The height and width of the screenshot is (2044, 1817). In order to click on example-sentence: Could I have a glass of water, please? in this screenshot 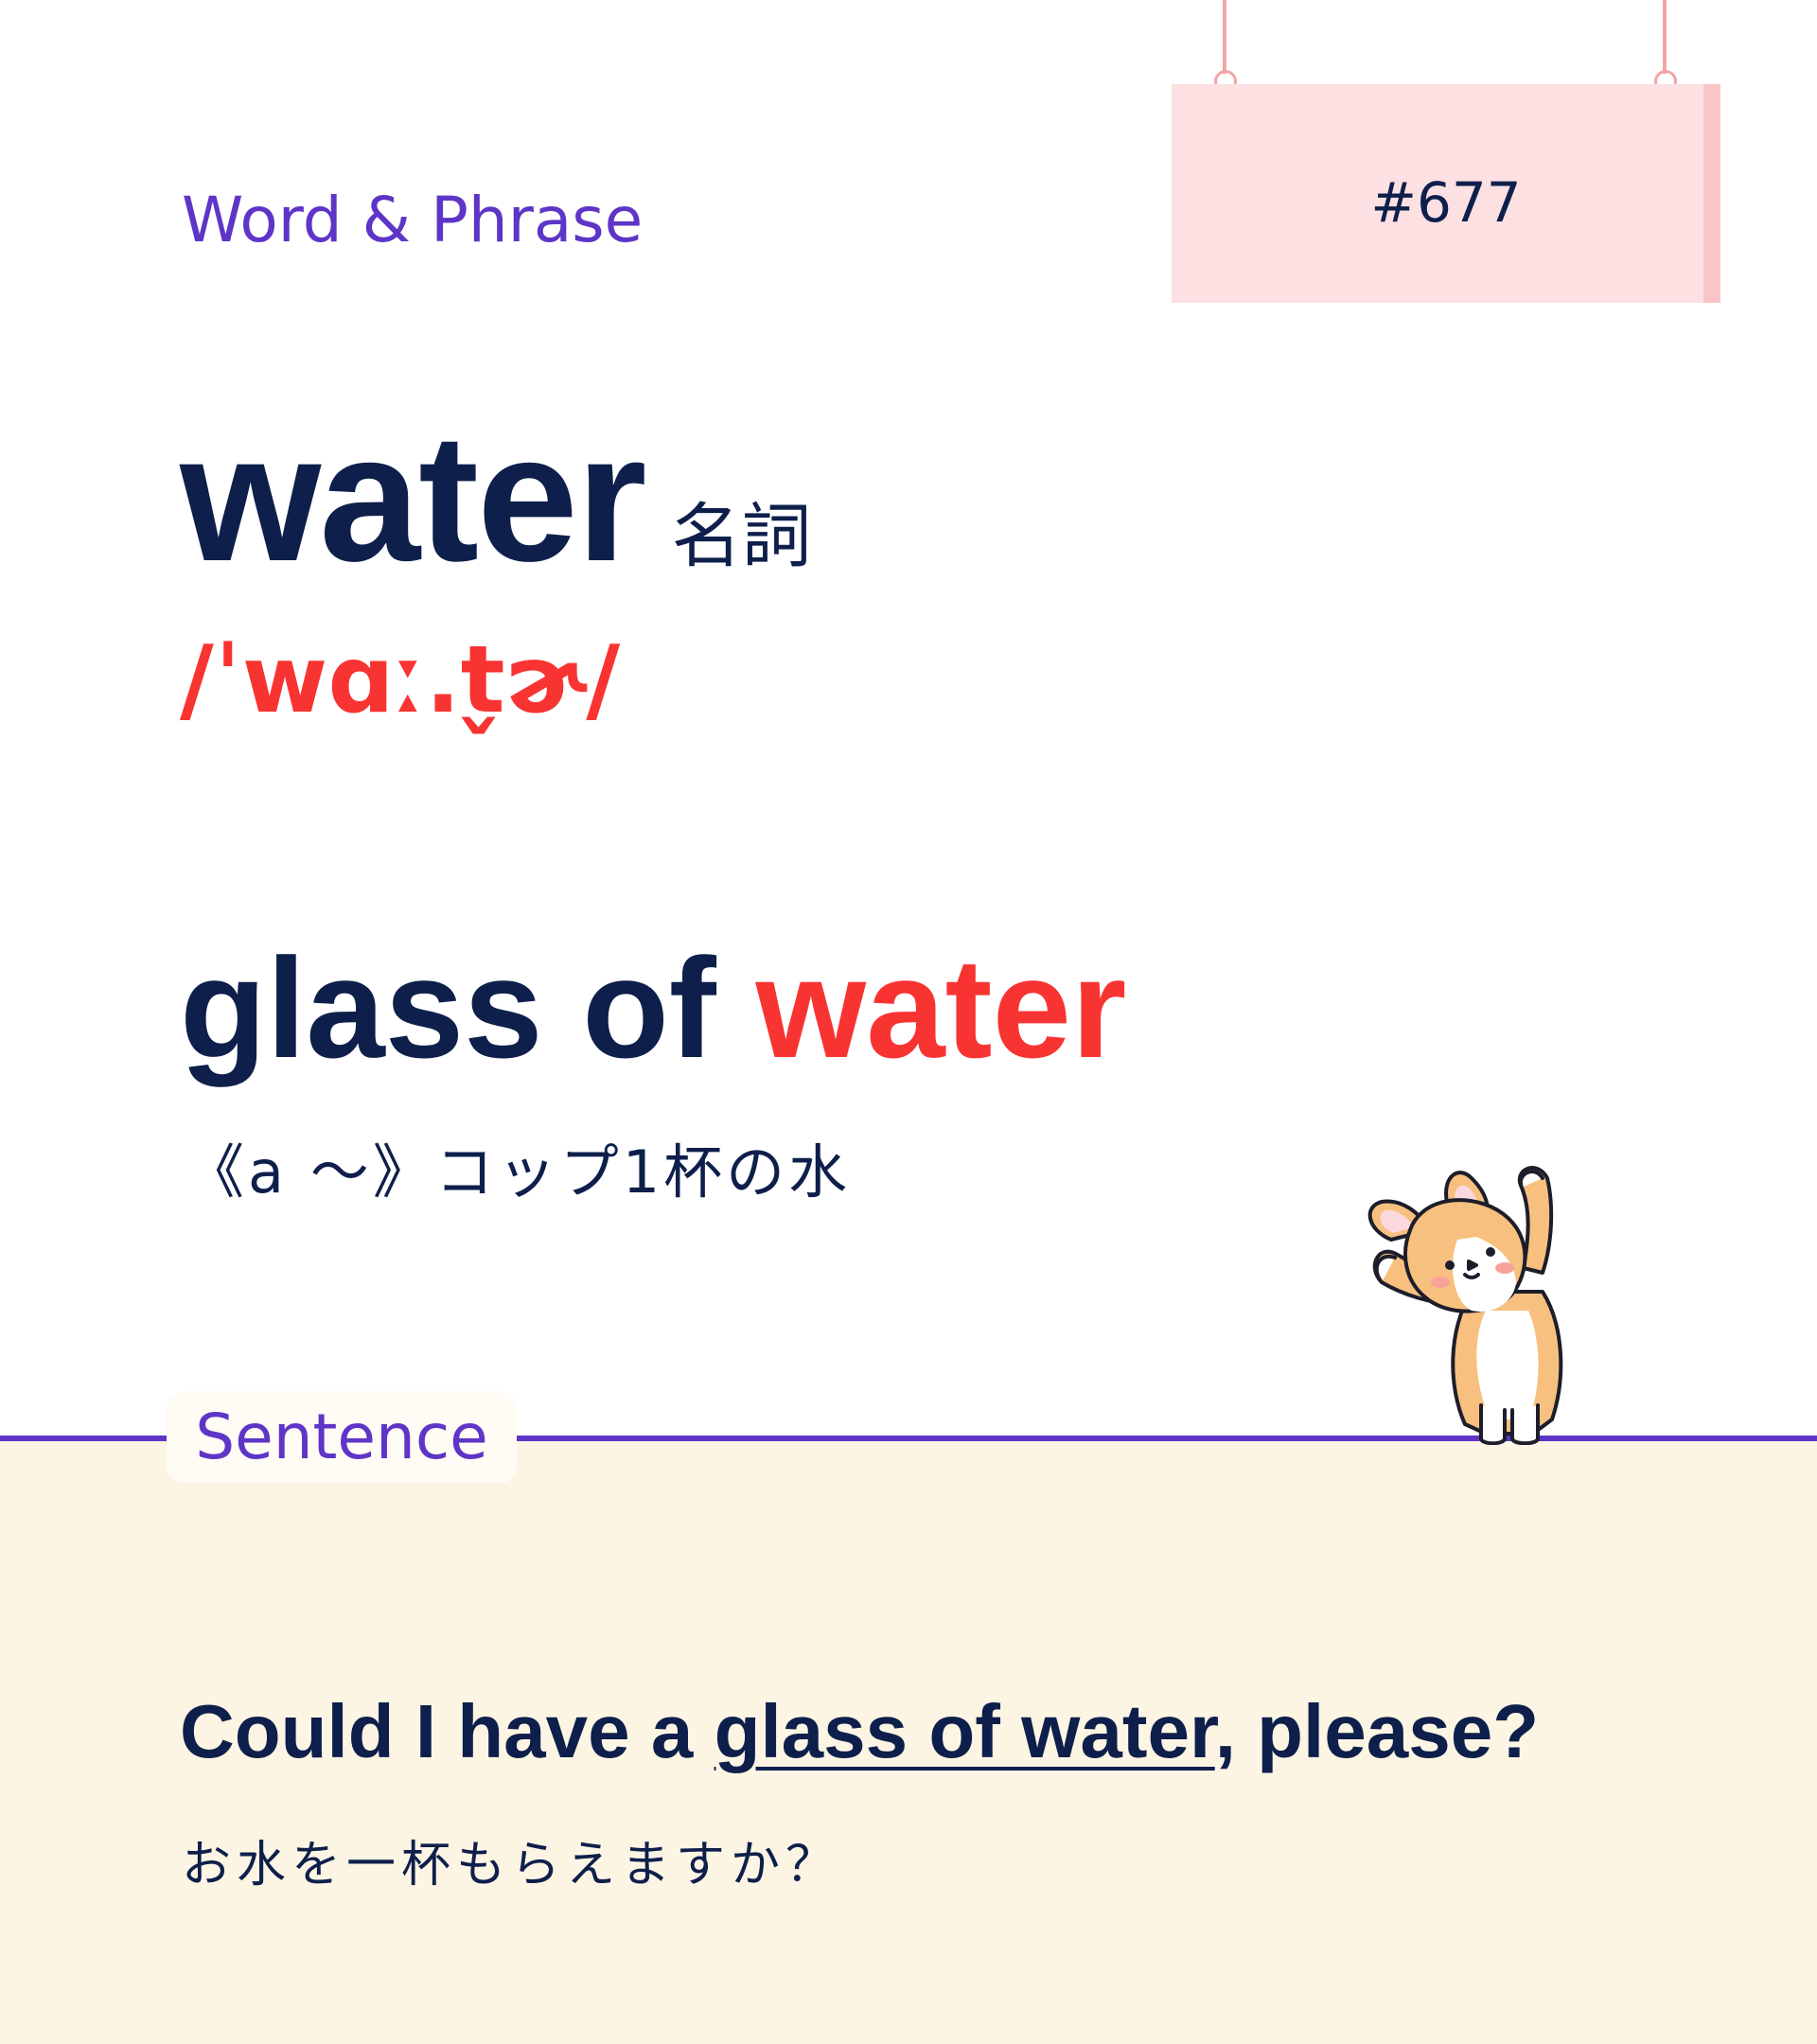, I will do `click(860, 1732)`.